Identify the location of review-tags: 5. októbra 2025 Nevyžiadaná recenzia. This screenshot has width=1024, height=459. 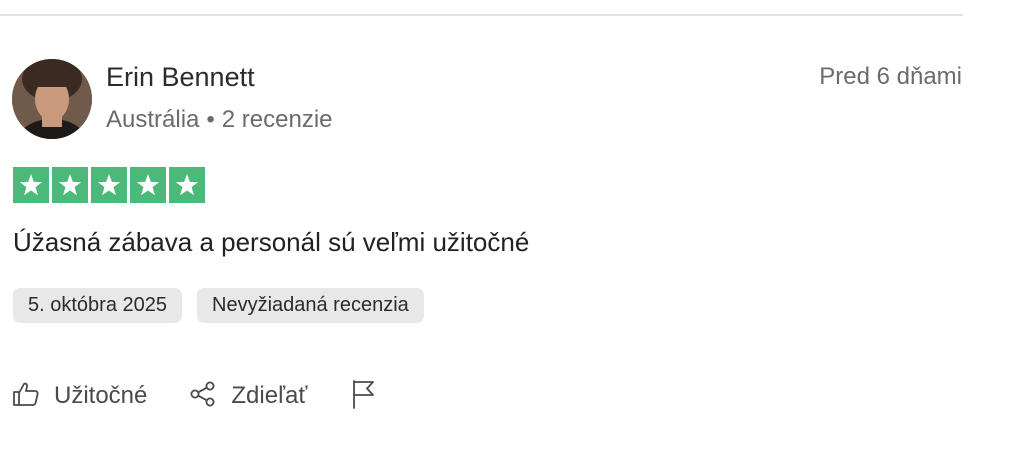
(218, 305).